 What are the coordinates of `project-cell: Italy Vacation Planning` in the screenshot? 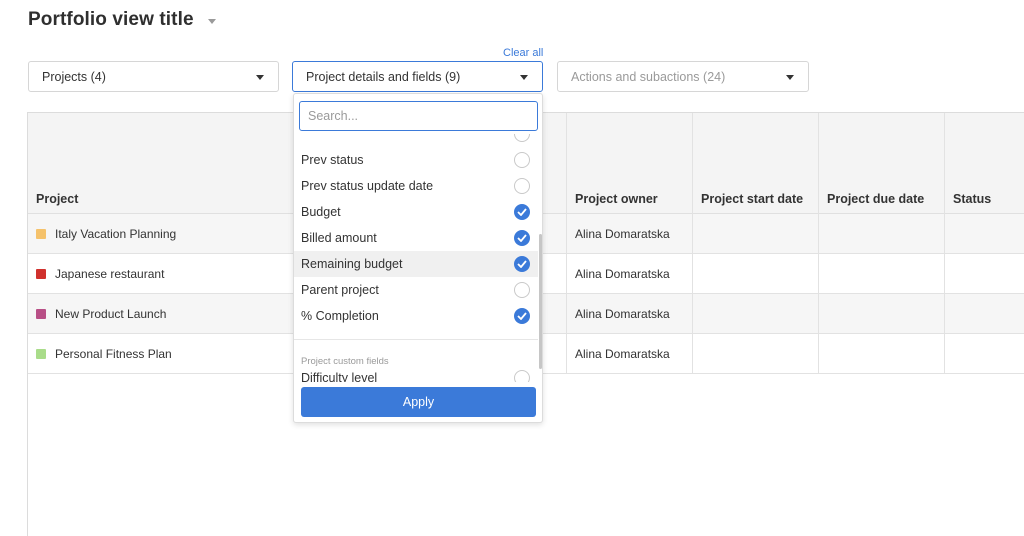 It's located at (160, 234).